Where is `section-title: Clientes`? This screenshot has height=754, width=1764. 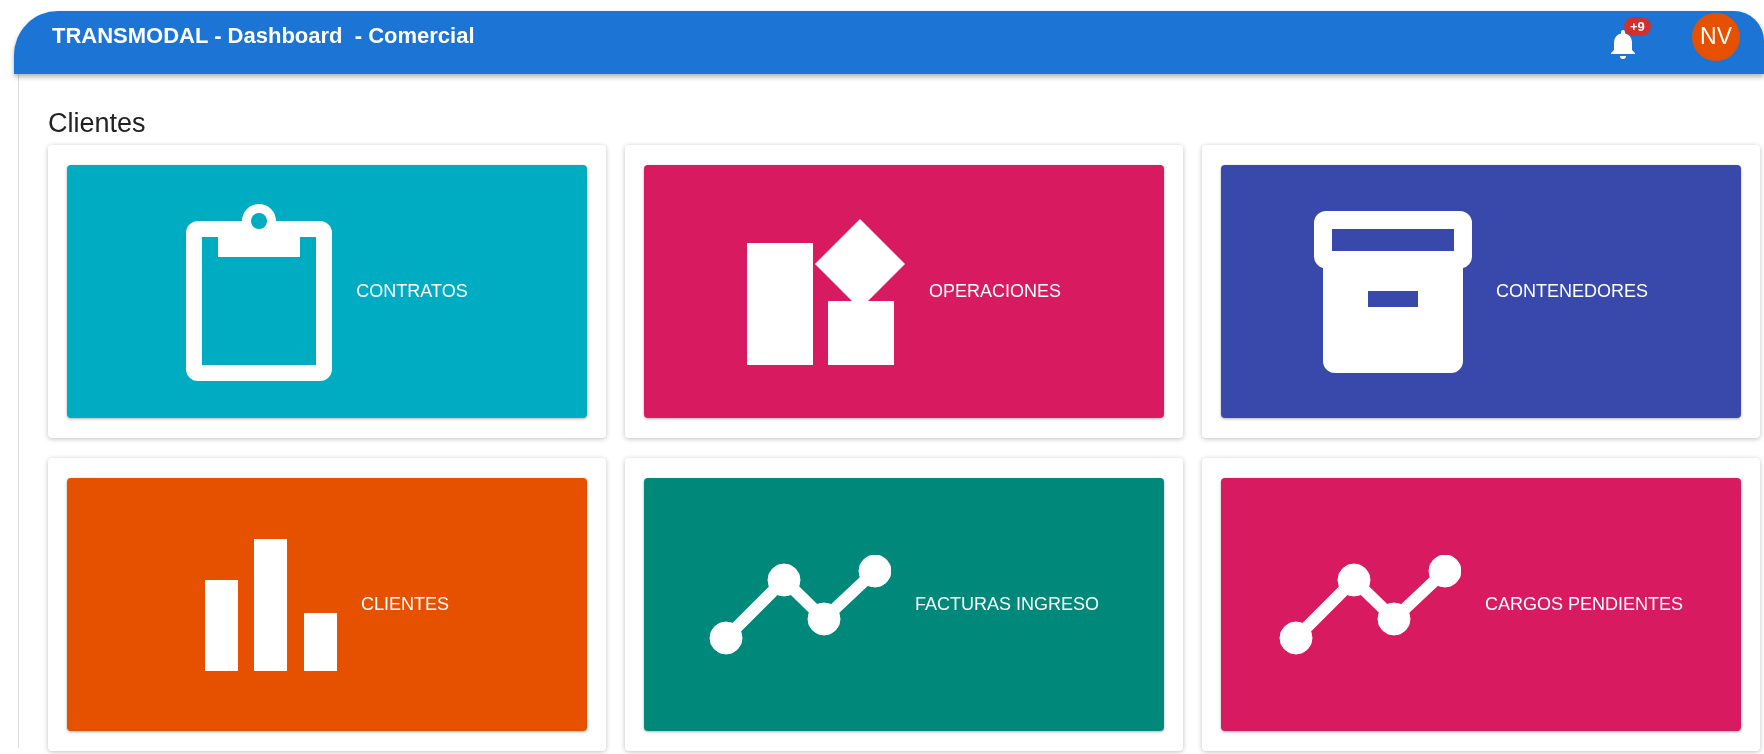 section-title: Clientes is located at coordinates (97, 123).